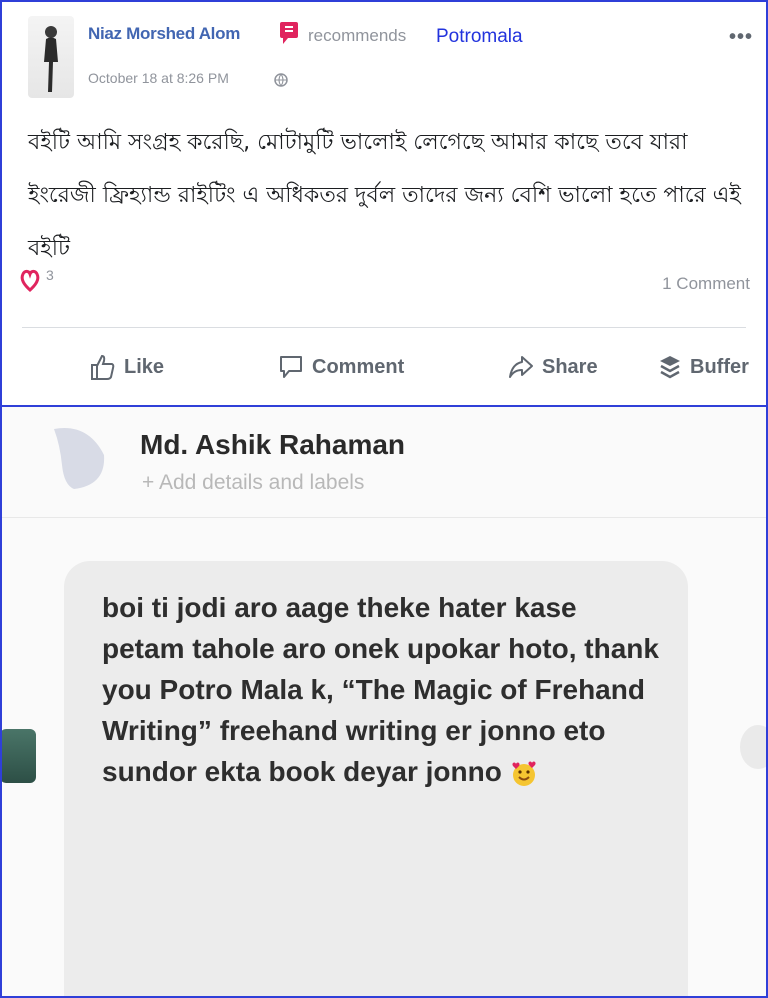 This screenshot has width=768, height=998. Describe the element at coordinates (524, 773) in the screenshot. I see `smiling-face-with-hearts-icon` at that location.